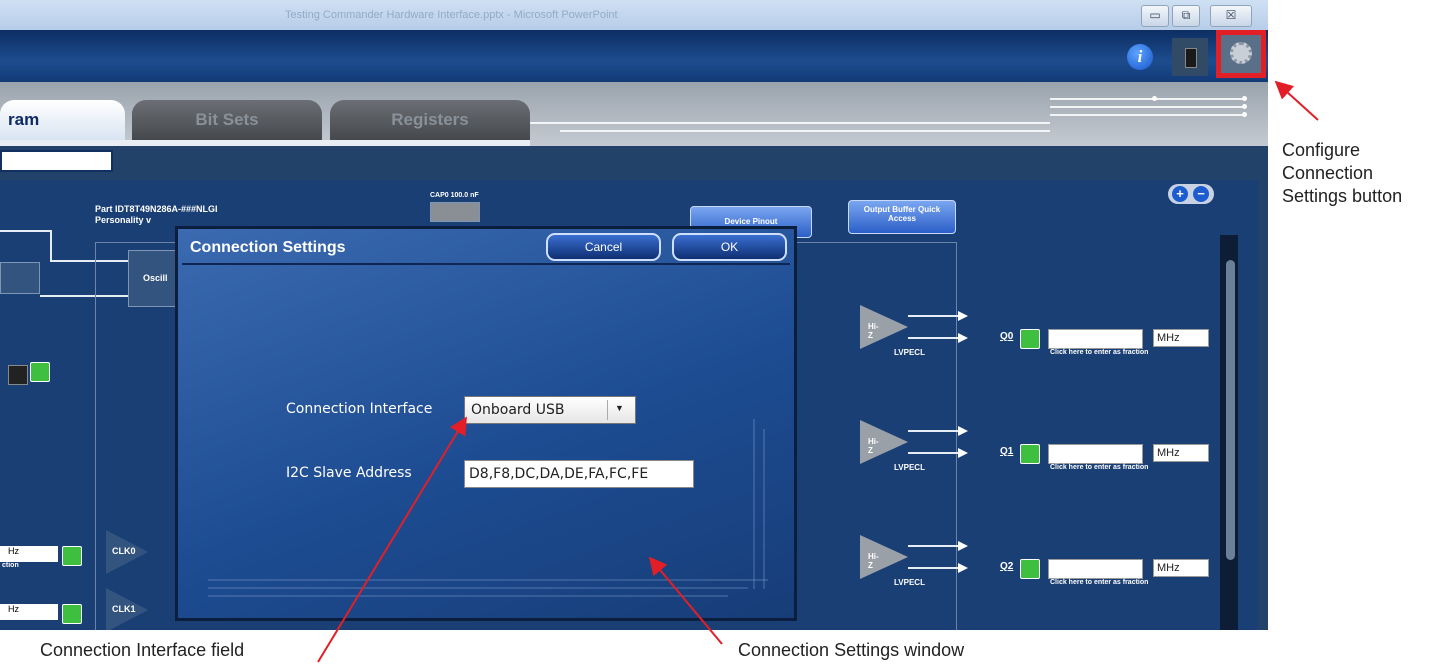 The image size is (1455, 667). What do you see at coordinates (1321, 150) in the screenshot?
I see `callout-configure-line1: Configure` at bounding box center [1321, 150].